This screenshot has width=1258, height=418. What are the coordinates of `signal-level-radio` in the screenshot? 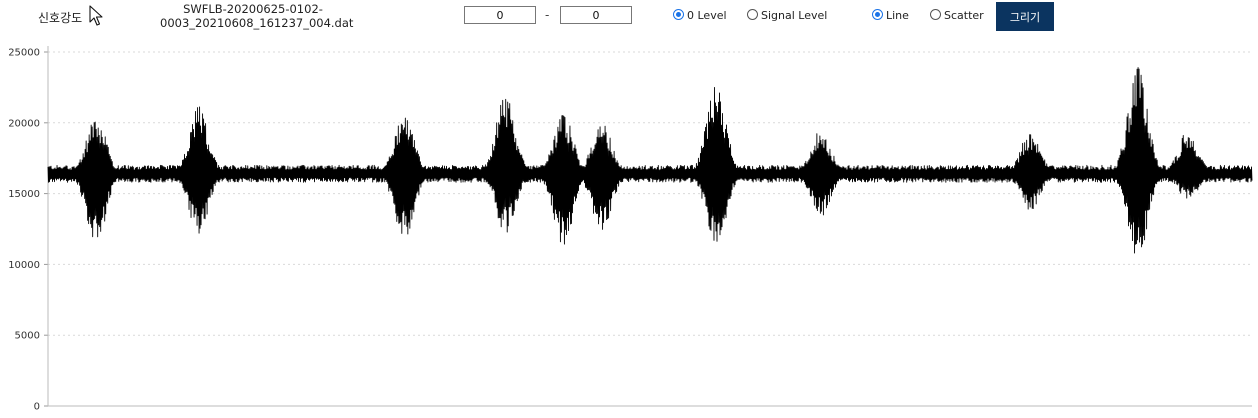 It's located at (752, 14).